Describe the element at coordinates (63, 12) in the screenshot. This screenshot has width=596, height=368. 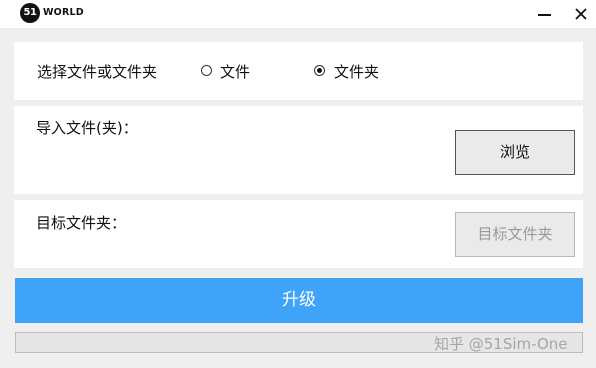
I see `app-logo-wordmark: WORLD` at that location.